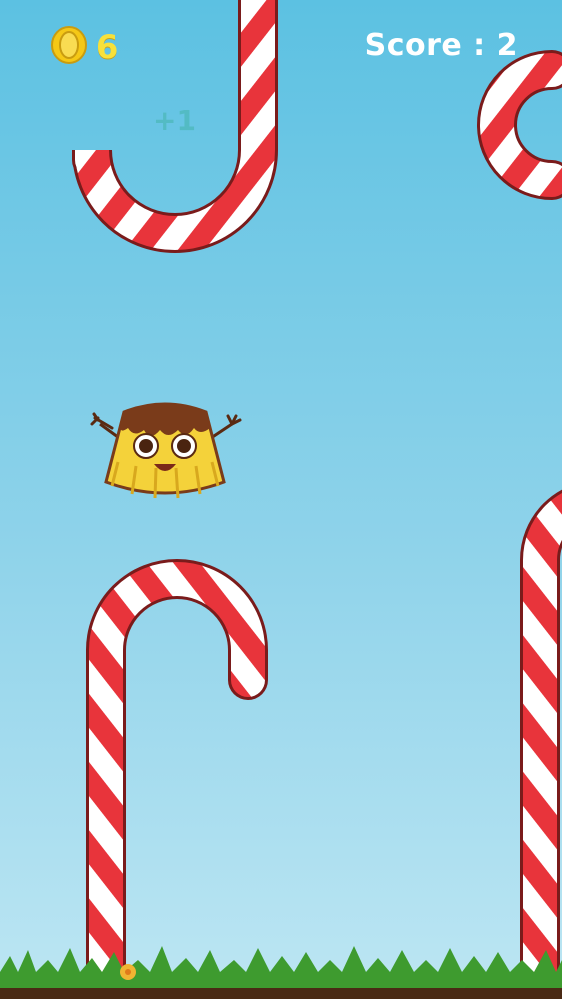 The image size is (562, 999). I want to click on pudding-character, so click(166, 450).